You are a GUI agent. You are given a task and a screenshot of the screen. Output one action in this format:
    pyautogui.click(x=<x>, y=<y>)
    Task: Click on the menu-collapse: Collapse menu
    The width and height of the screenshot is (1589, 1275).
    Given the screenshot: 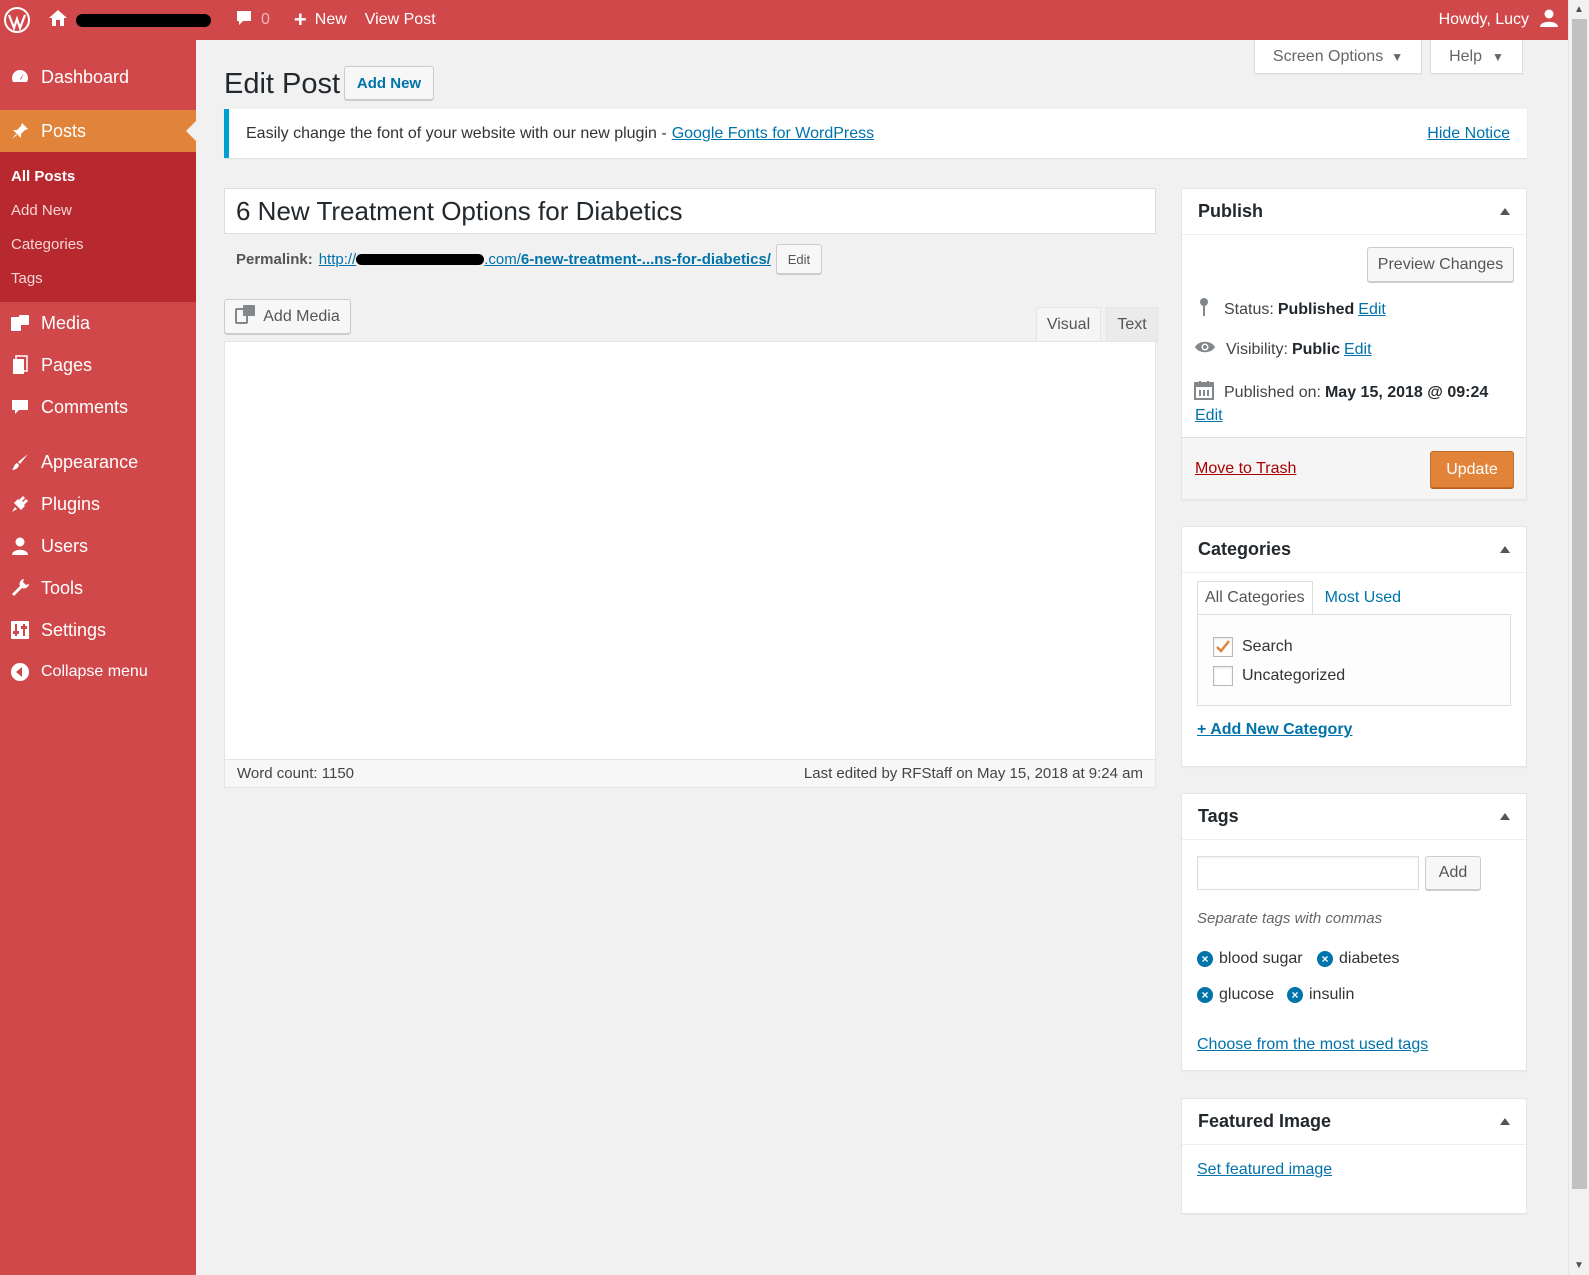 What is the action you would take?
    pyautogui.click(x=98, y=672)
    